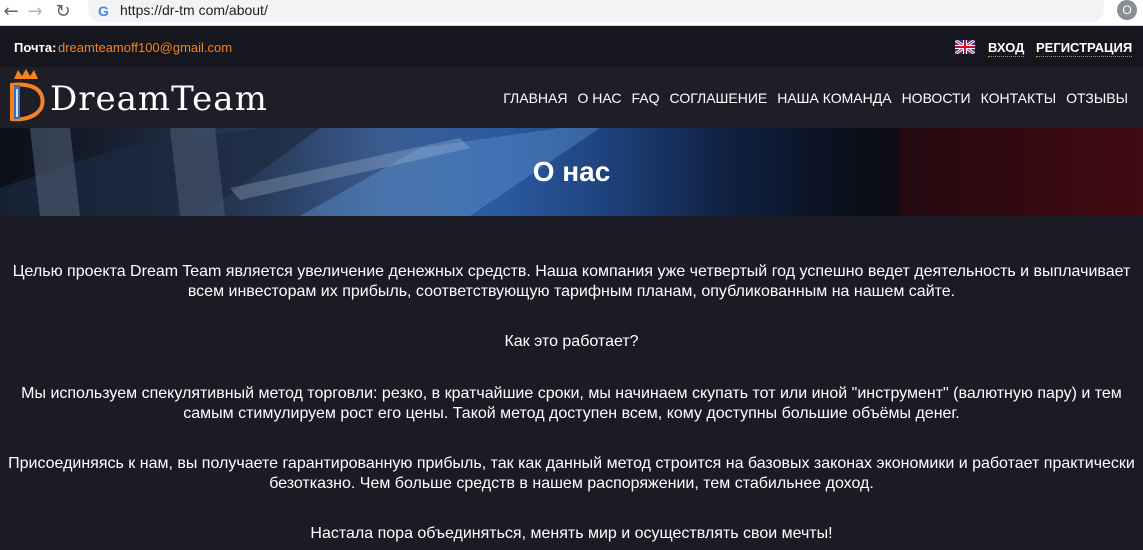 This screenshot has height=550, width=1143. What do you see at coordinates (599, 98) in the screenshot?
I see `nav-item-about: О НАС` at bounding box center [599, 98].